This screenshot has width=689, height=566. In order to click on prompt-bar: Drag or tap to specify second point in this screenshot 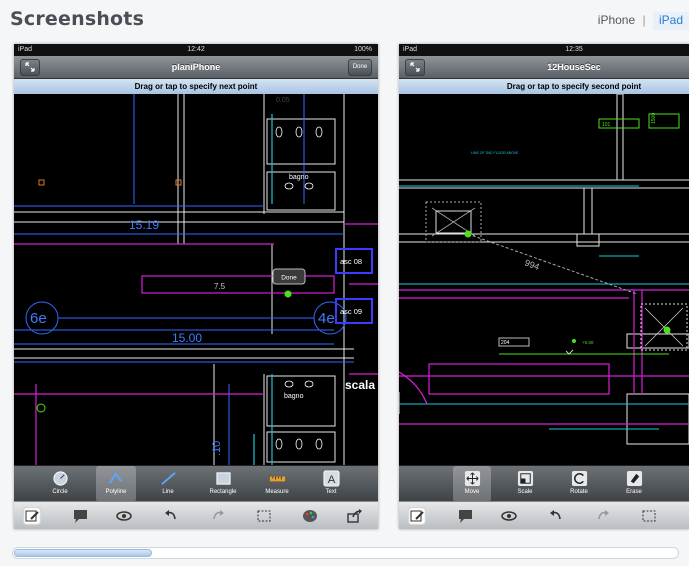, I will do `click(544, 86)`.